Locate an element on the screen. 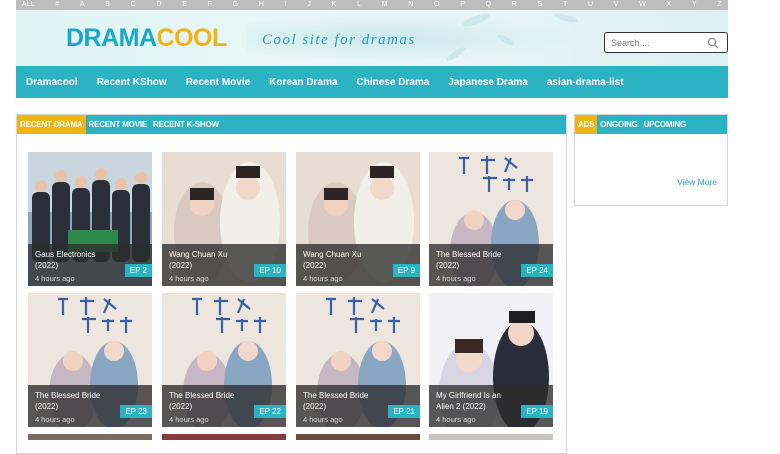 This screenshot has width=780, height=454. alpha-m: M is located at coordinates (385, 5).